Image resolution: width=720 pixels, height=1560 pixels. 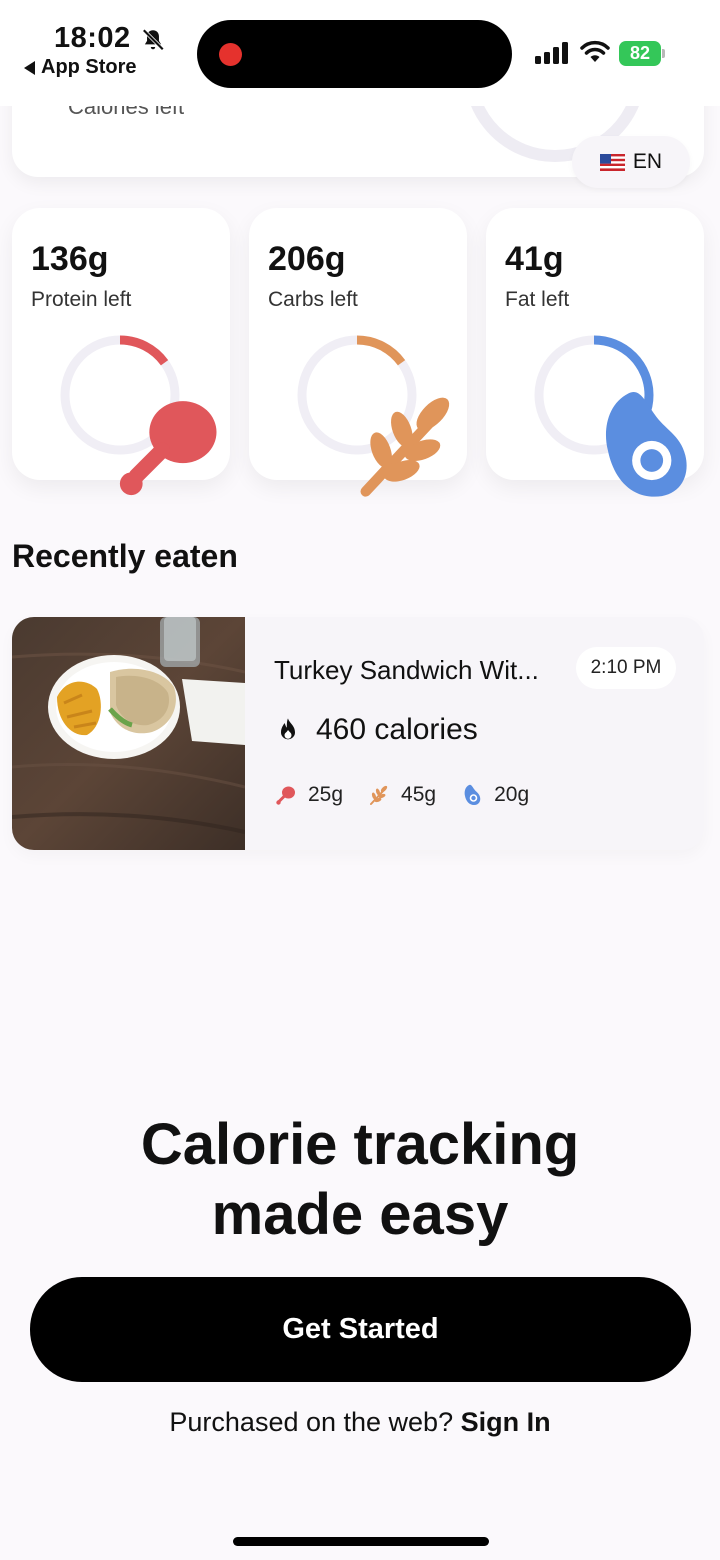 What do you see at coordinates (506, 1422) in the screenshot?
I see `sign-in-link: Sign In` at bounding box center [506, 1422].